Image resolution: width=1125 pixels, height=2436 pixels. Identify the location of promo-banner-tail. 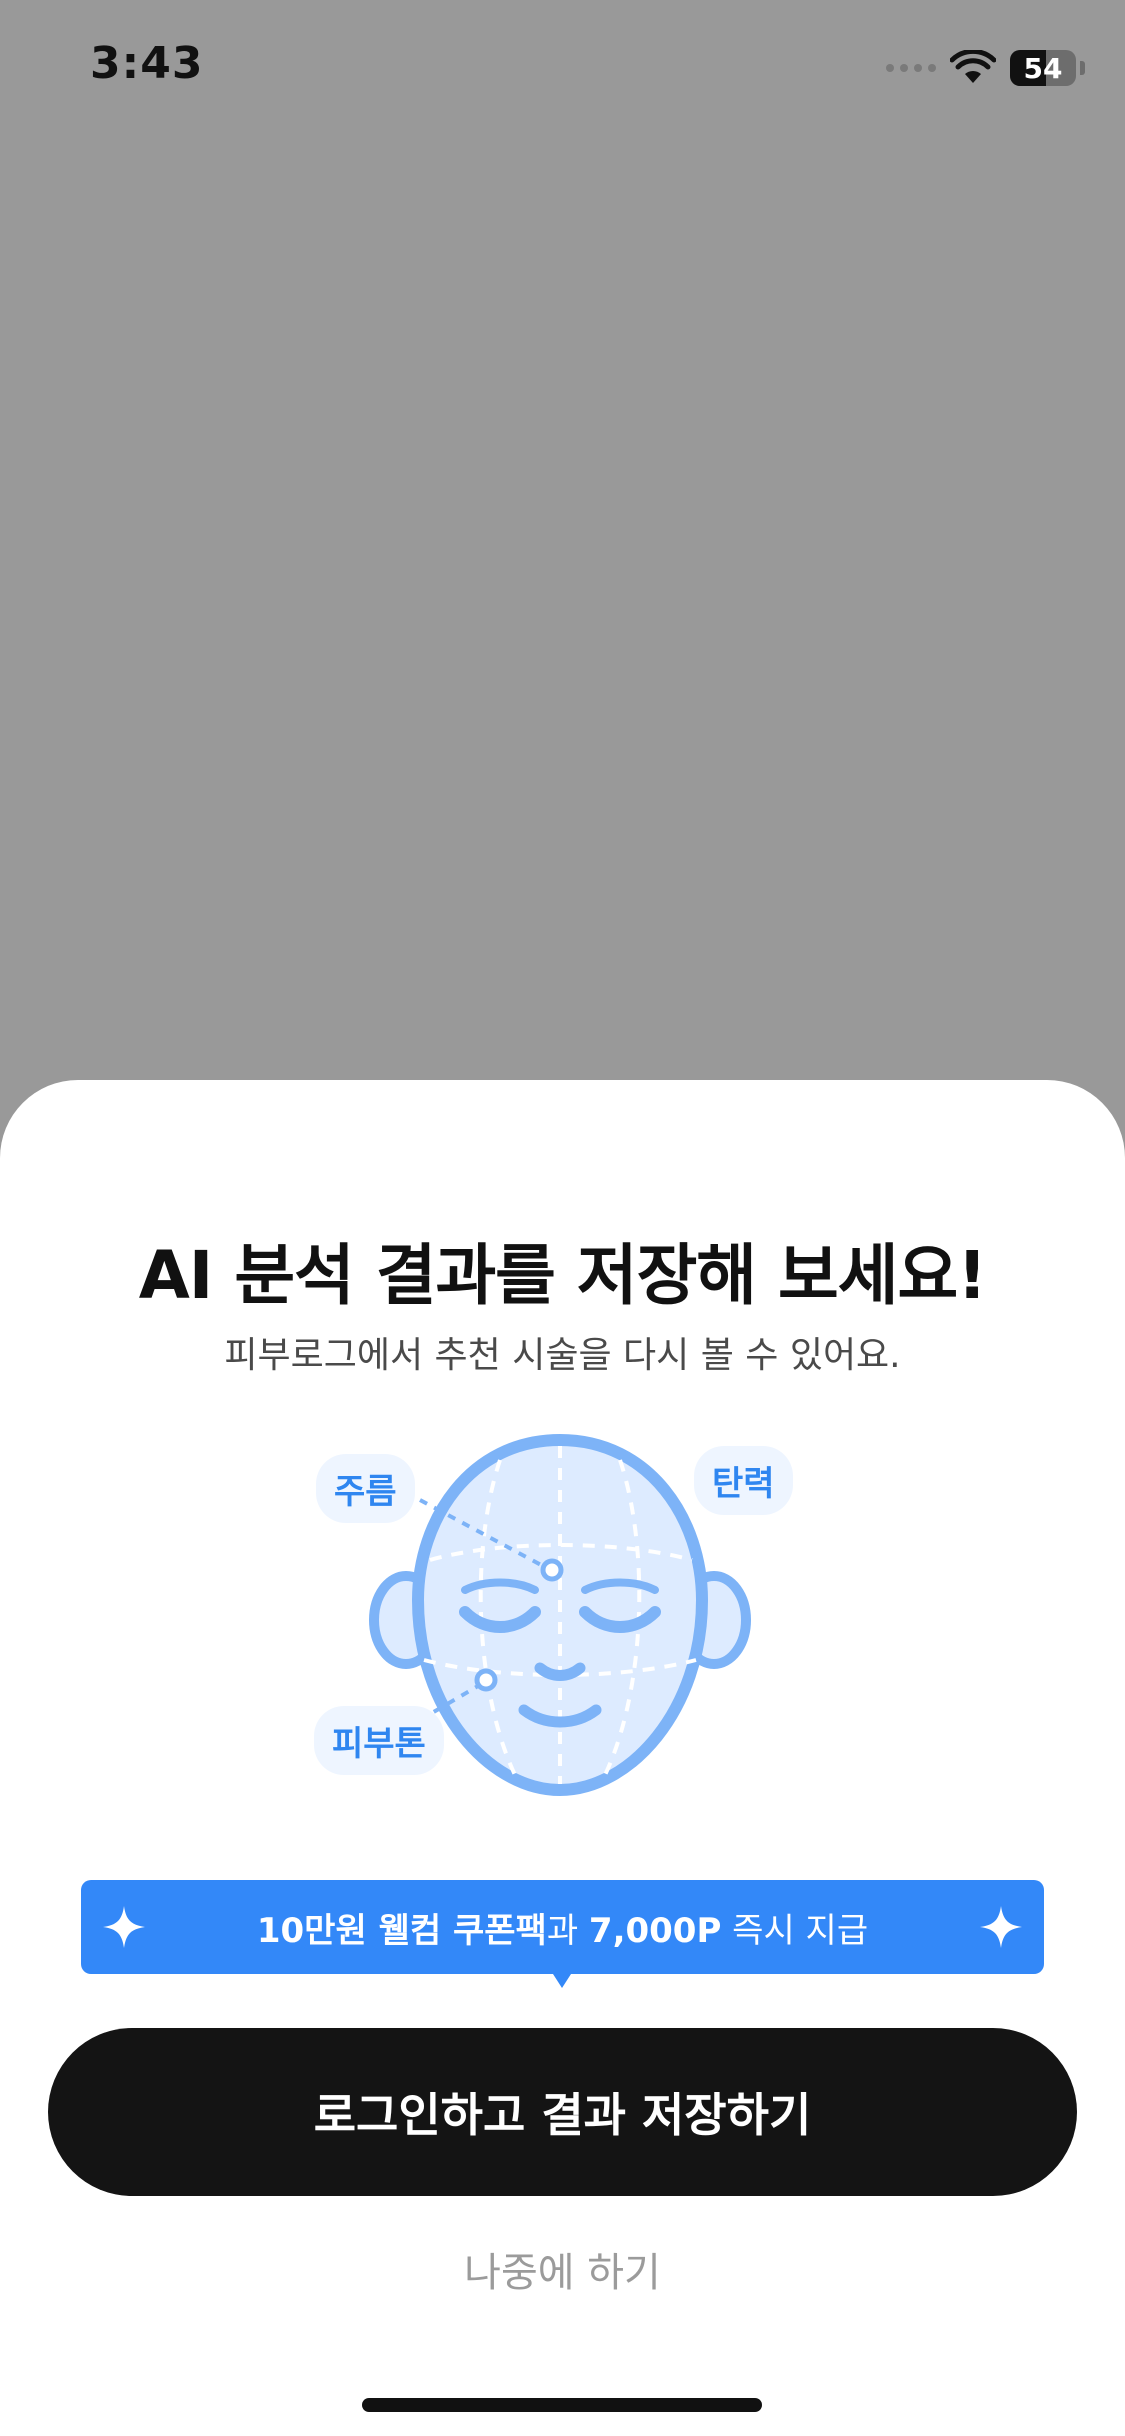
(562, 1981).